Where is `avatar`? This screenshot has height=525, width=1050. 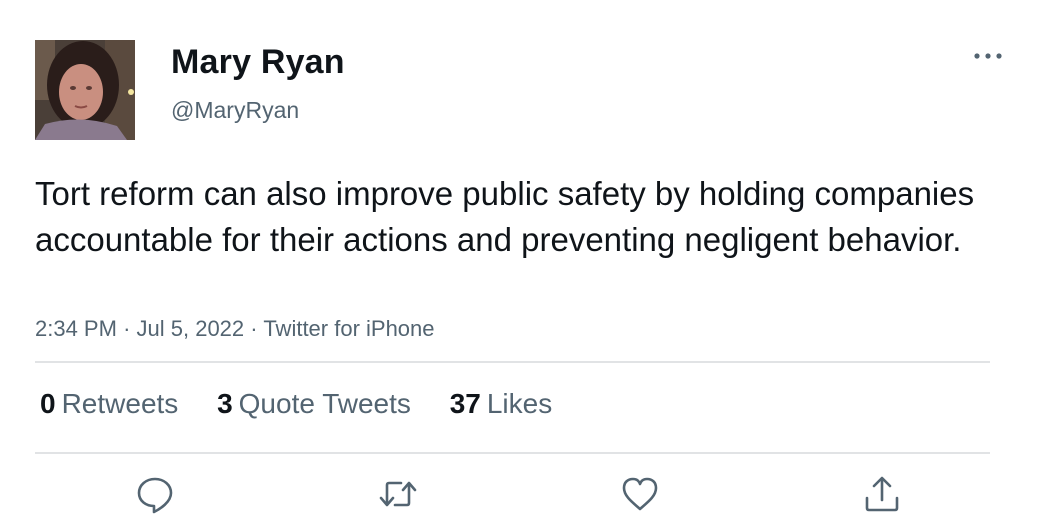
avatar is located at coordinates (85, 90).